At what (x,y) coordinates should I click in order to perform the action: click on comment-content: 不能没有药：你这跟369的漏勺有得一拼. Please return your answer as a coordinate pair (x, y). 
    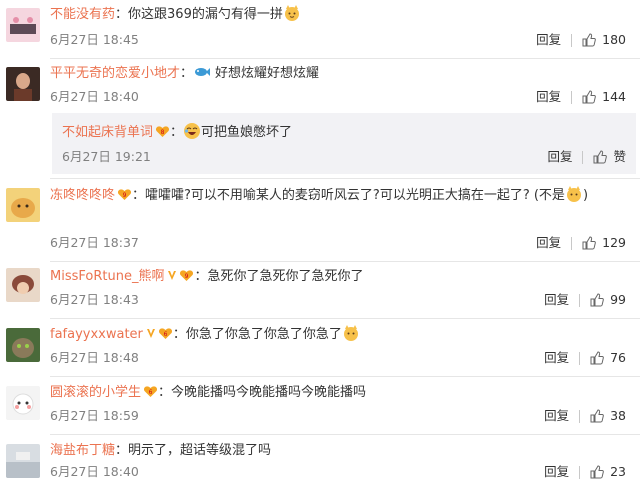
    Looking at the image, I should click on (342, 15).